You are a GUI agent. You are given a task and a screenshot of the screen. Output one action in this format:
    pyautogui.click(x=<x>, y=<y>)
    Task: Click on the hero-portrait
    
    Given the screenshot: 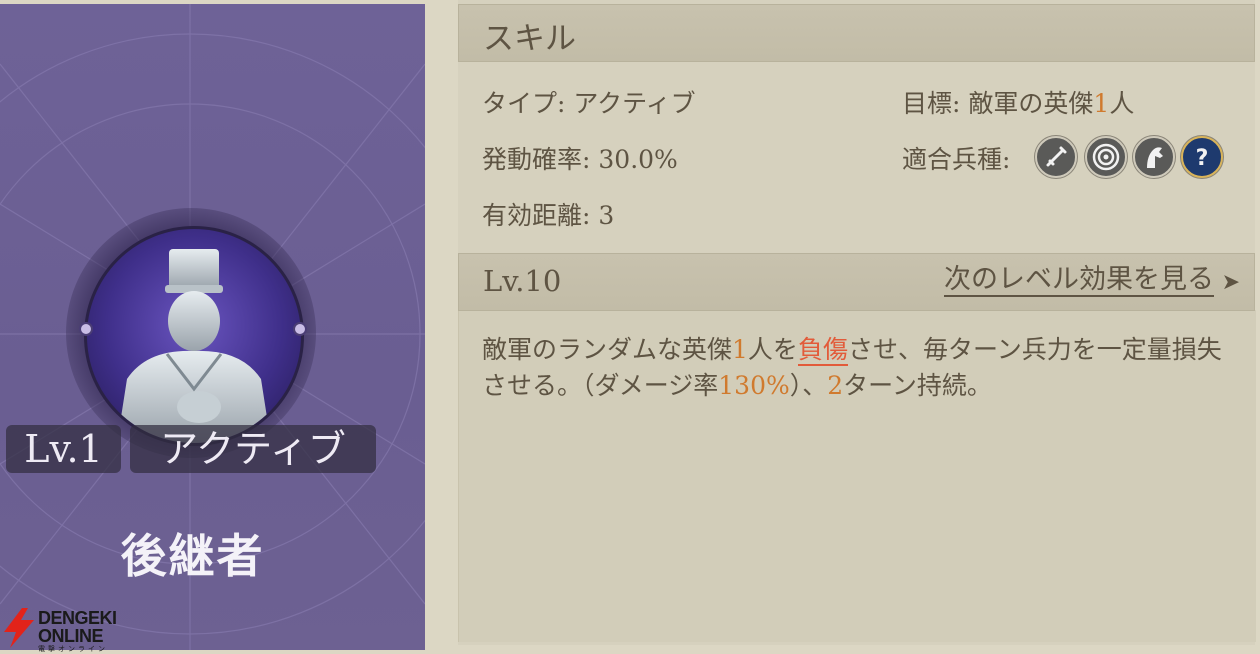 What is the action you would take?
    pyautogui.click(x=194, y=336)
    